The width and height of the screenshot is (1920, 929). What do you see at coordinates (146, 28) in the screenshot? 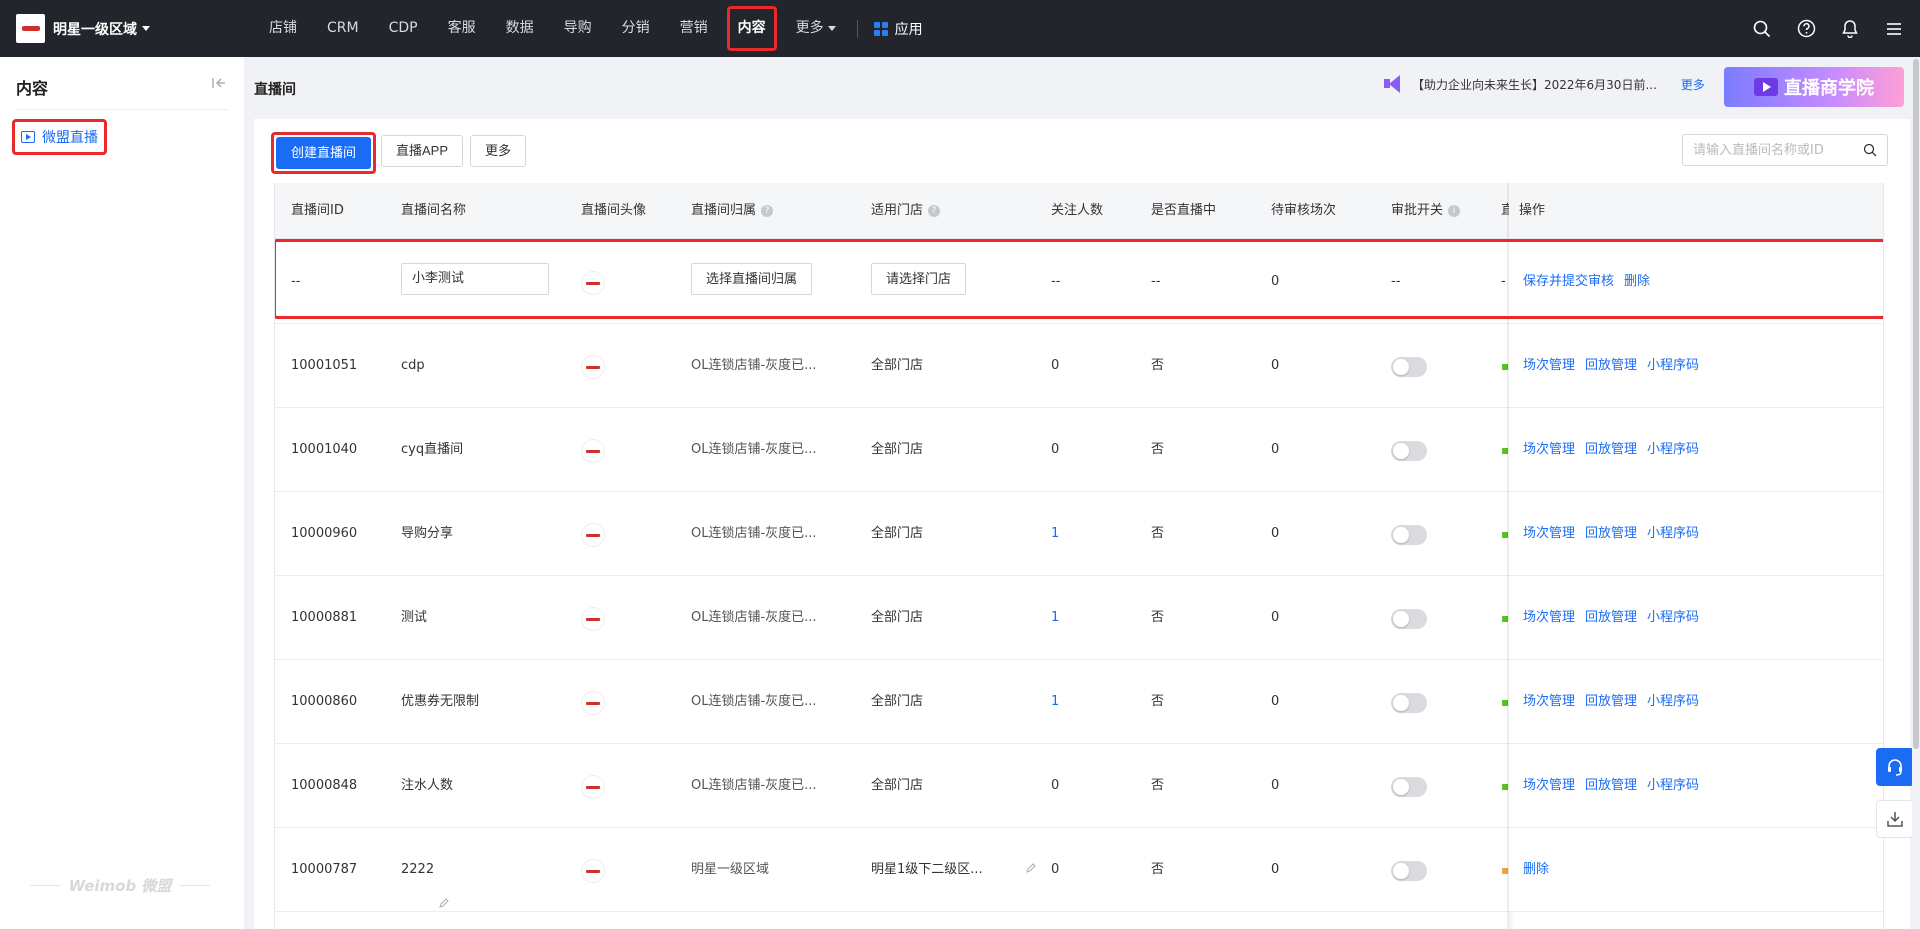
I see `chevron-down-icon` at bounding box center [146, 28].